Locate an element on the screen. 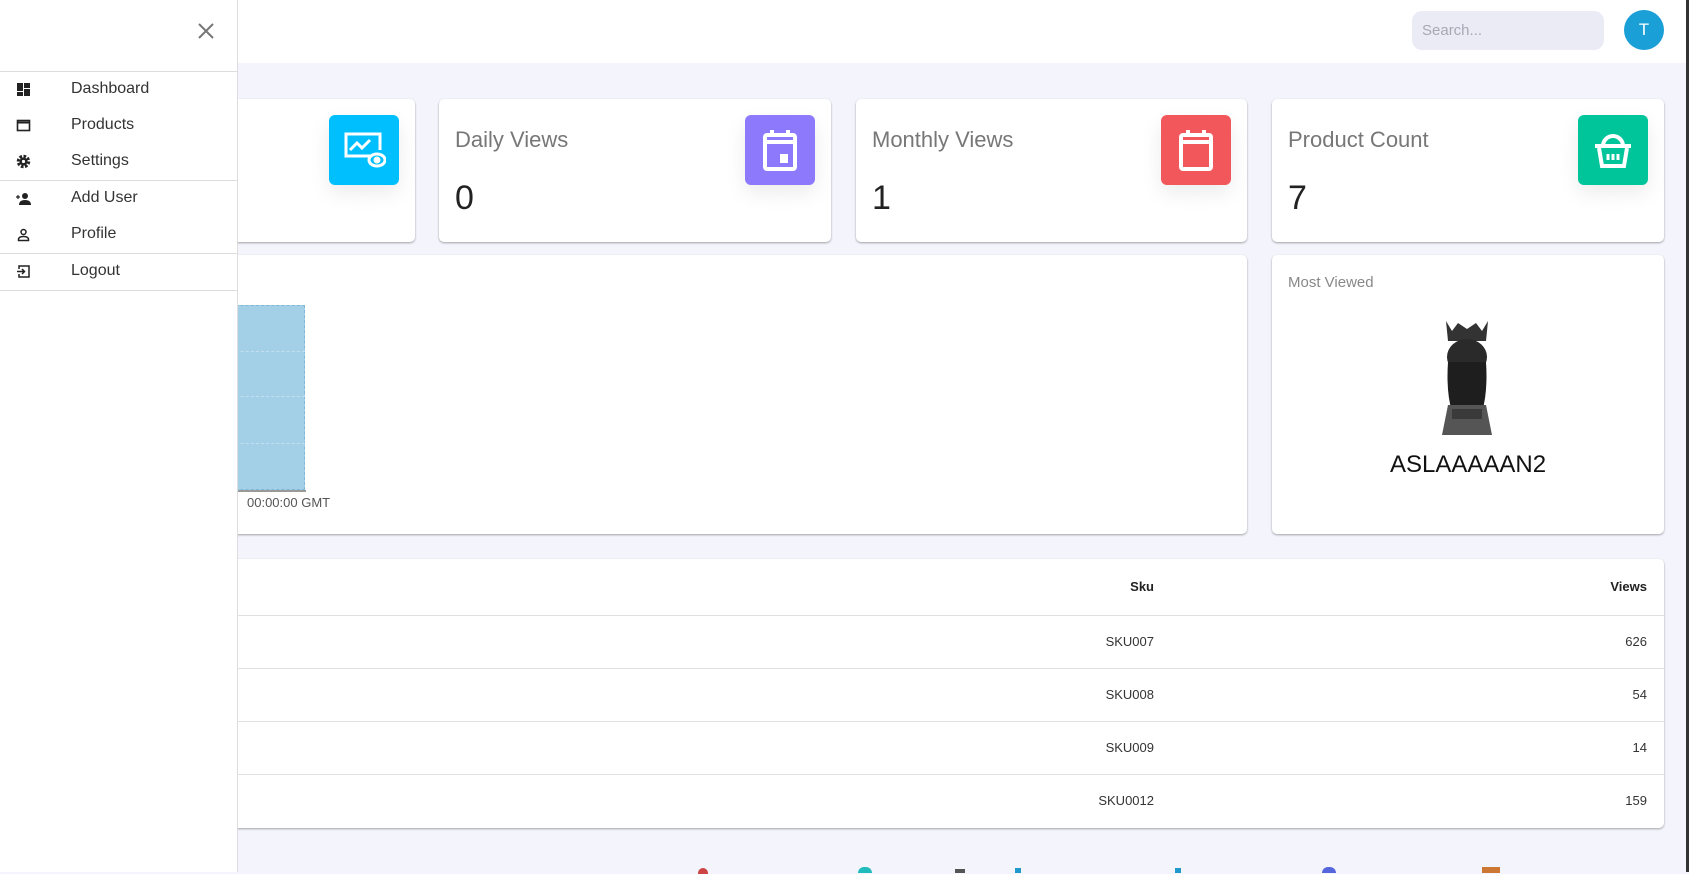 The image size is (1689, 874). views-cell: 14 is located at coordinates (1409, 748).